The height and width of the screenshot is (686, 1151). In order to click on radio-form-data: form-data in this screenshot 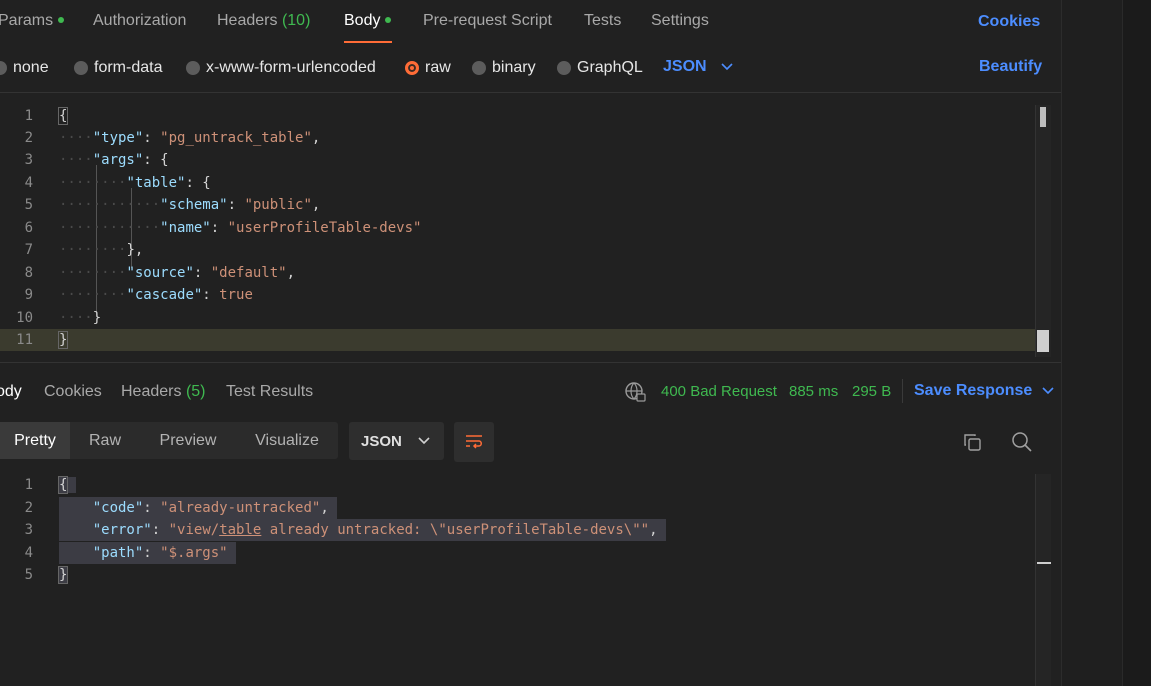, I will do `click(118, 68)`.